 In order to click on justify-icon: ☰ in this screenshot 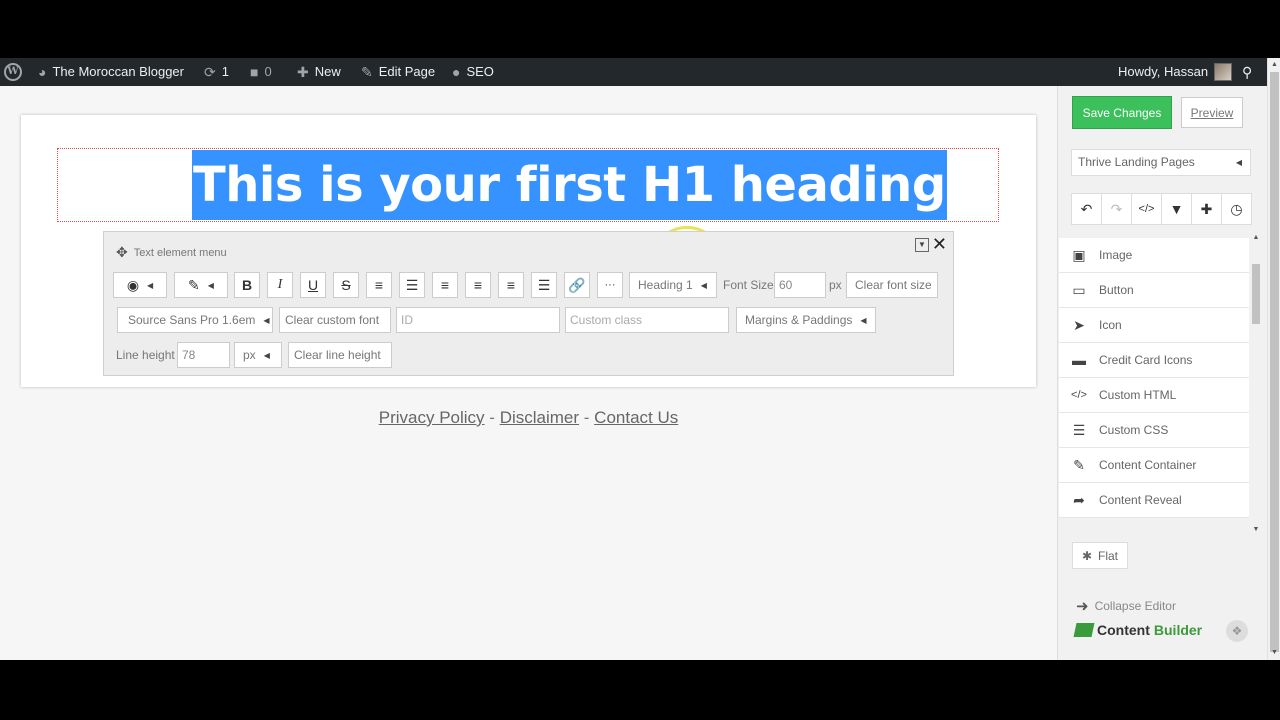, I will do `click(544, 284)`.